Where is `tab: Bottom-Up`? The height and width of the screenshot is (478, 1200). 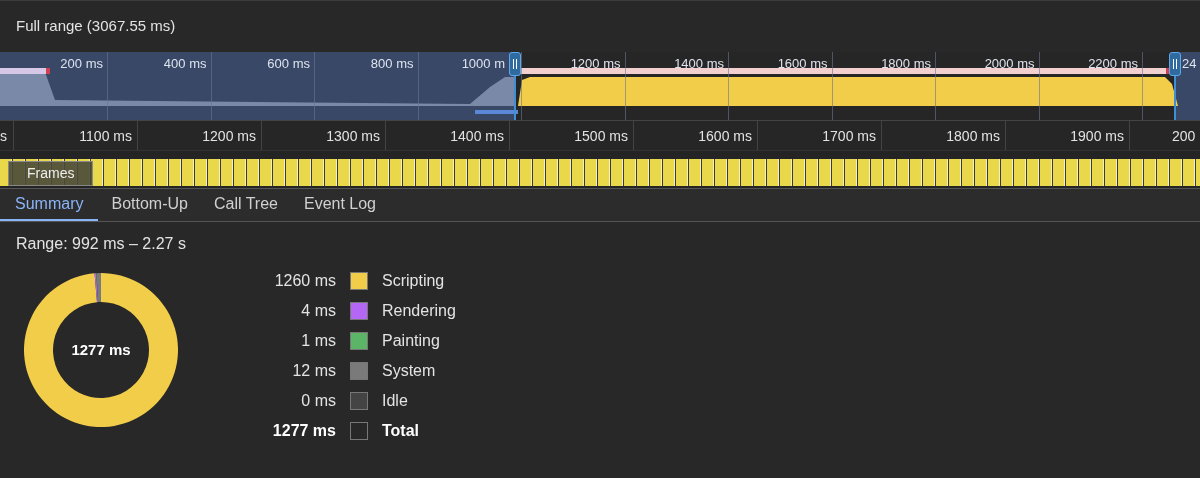
tab: Bottom-Up is located at coordinates (149, 205).